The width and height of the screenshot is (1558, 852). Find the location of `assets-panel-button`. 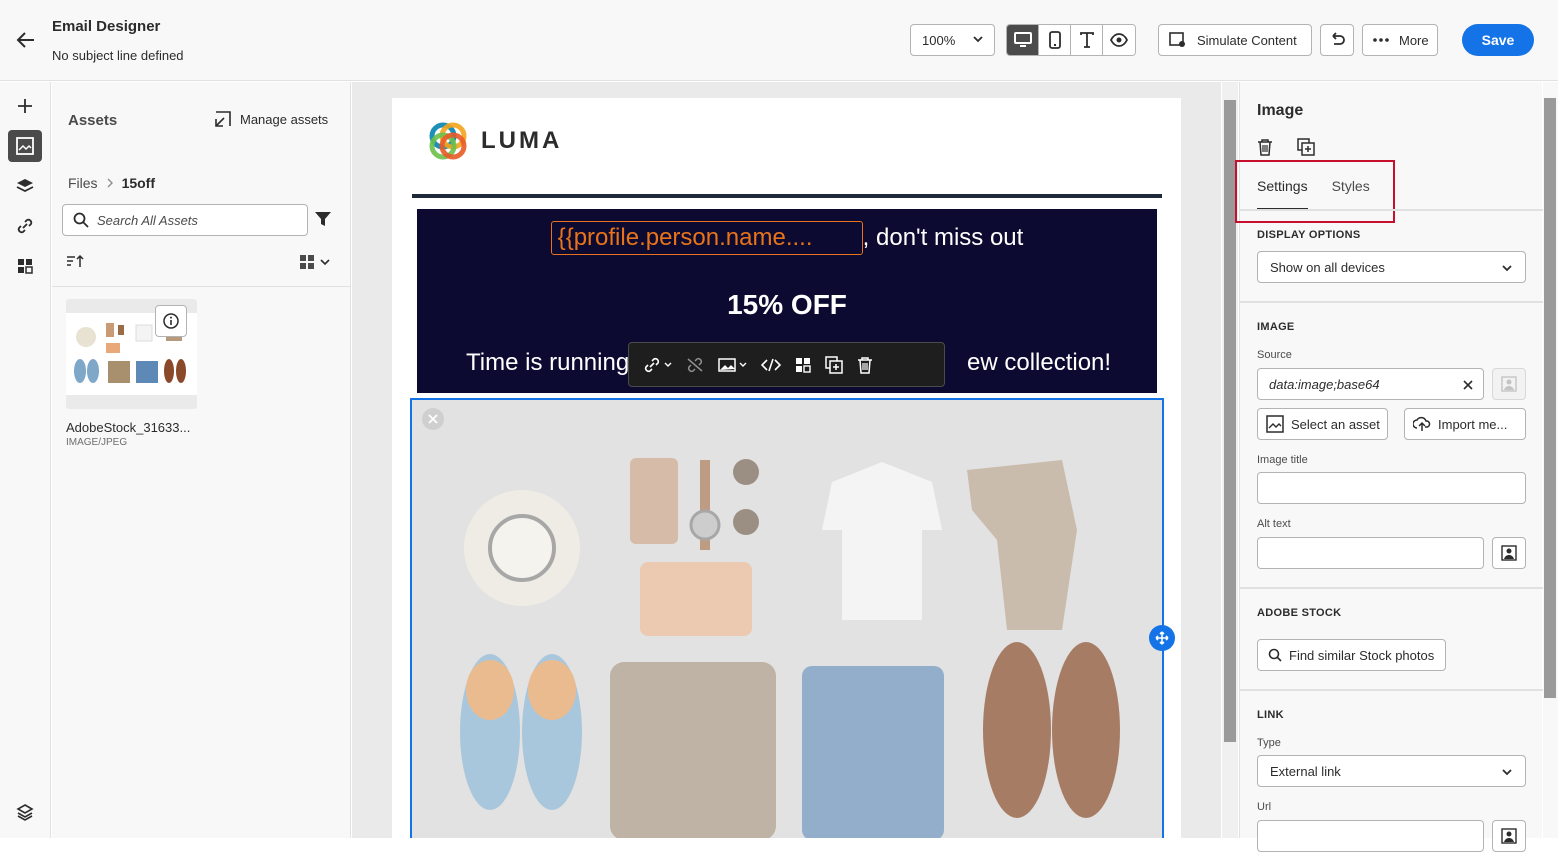

assets-panel-button is located at coordinates (25, 146).